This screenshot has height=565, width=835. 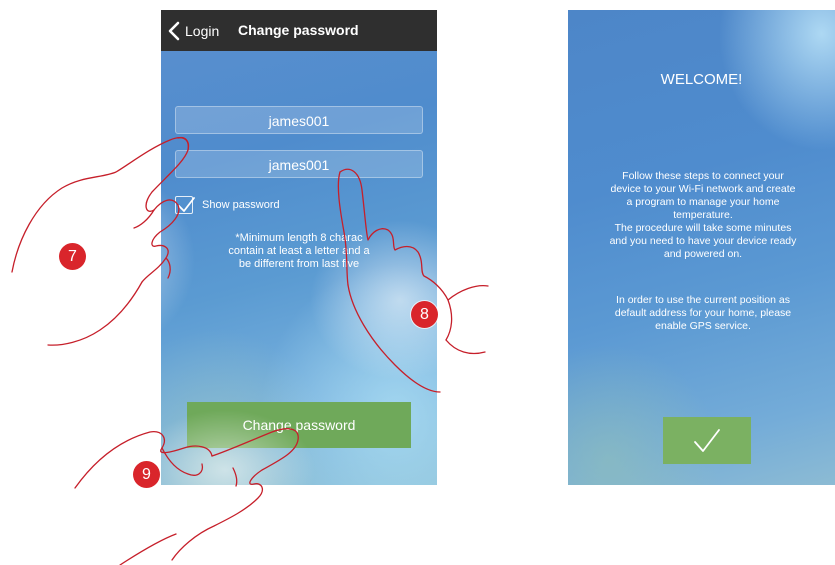 What do you see at coordinates (703, 228) in the screenshot?
I see `intro-line: The procedure will take some minutes` at bounding box center [703, 228].